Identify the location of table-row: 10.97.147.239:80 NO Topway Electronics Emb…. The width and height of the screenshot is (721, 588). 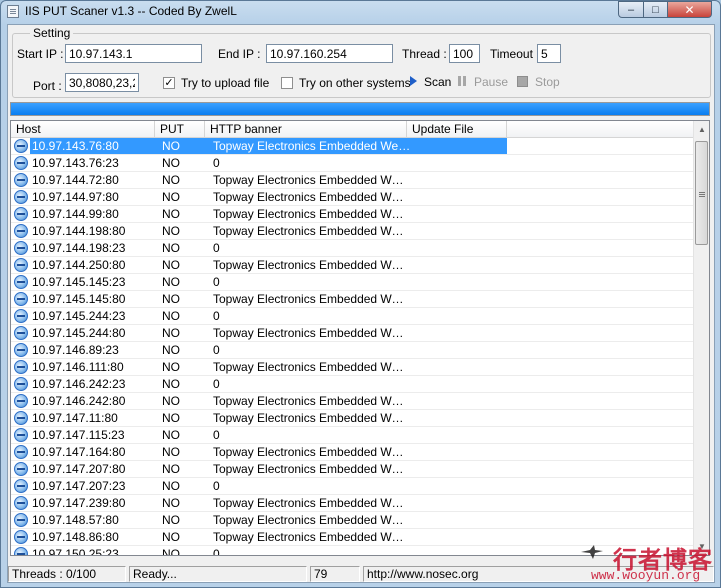
(352, 503).